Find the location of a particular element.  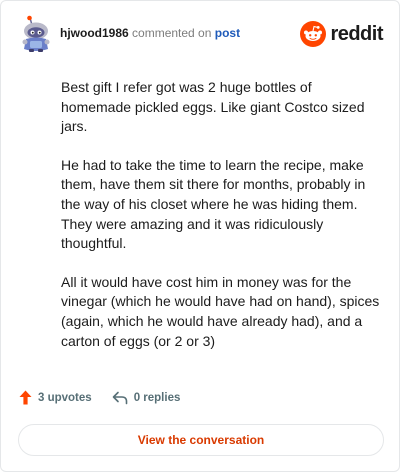

action-text: commented on is located at coordinates (172, 33).